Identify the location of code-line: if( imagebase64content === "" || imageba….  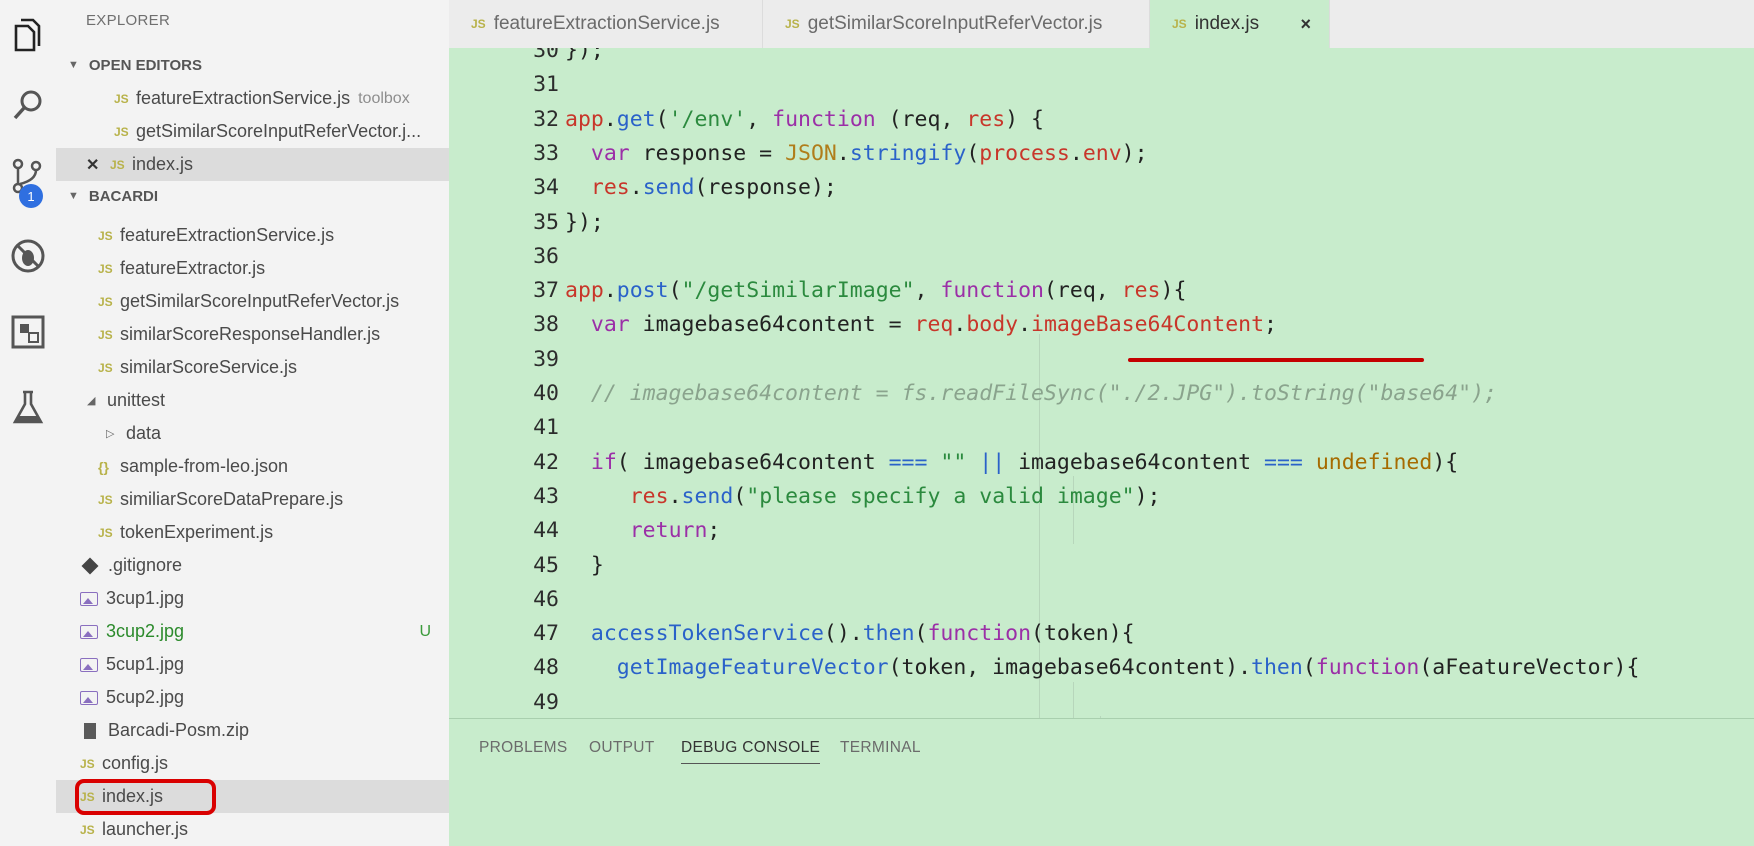
(1011, 463).